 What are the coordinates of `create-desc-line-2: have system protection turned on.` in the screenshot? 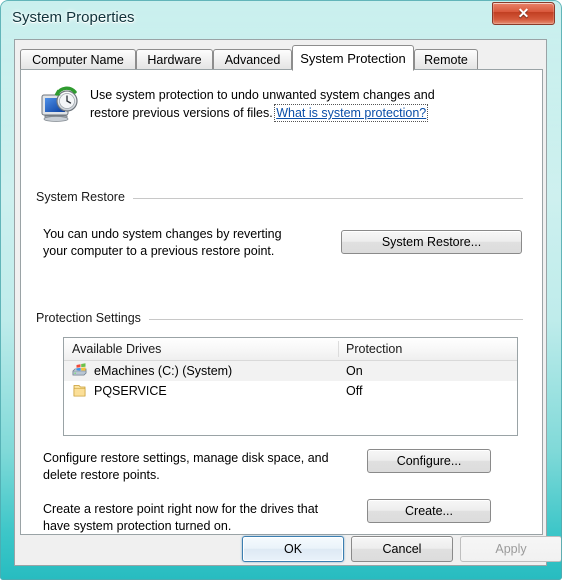 It's located at (137, 526).